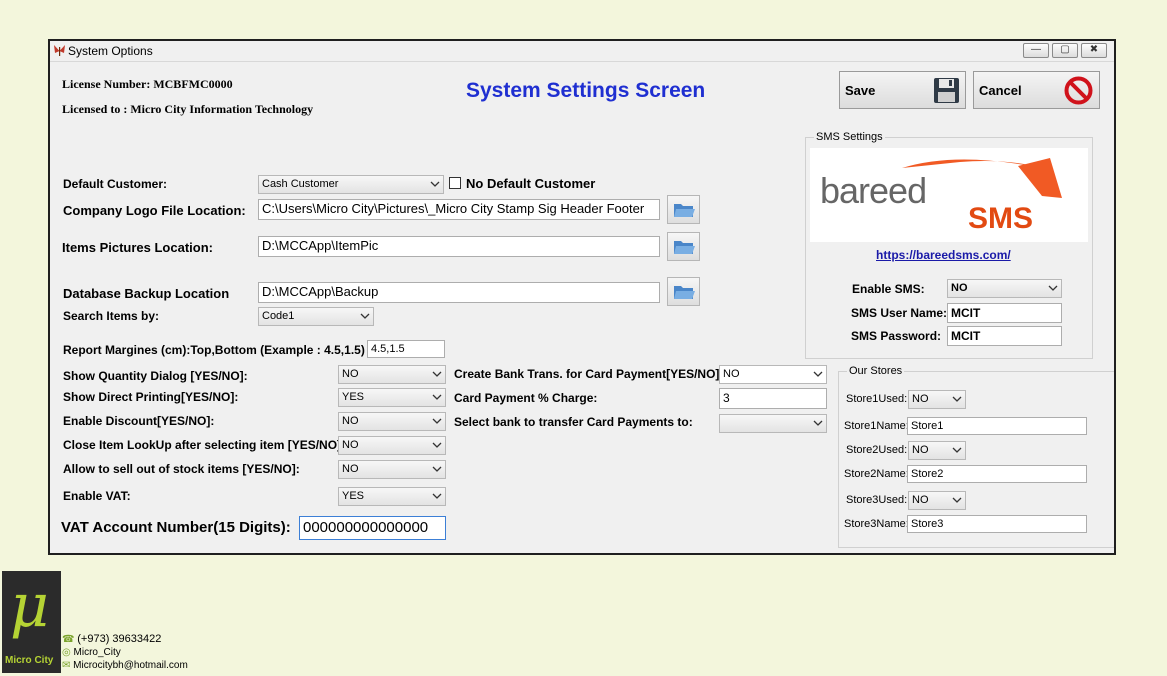  I want to click on search-items-select: Code1, so click(316, 316).